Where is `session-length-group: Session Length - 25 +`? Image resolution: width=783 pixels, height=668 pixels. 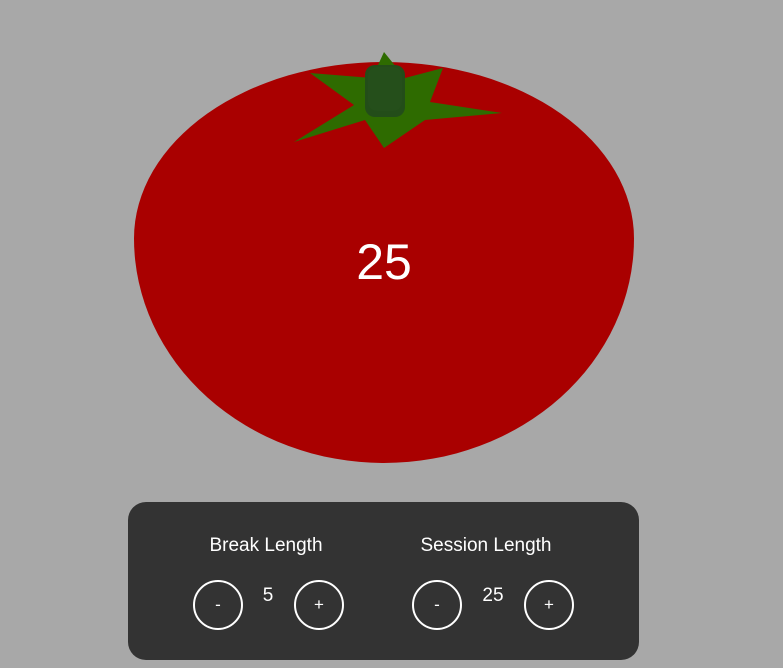
session-length-group: Session Length - 25 + is located at coordinates (486, 581).